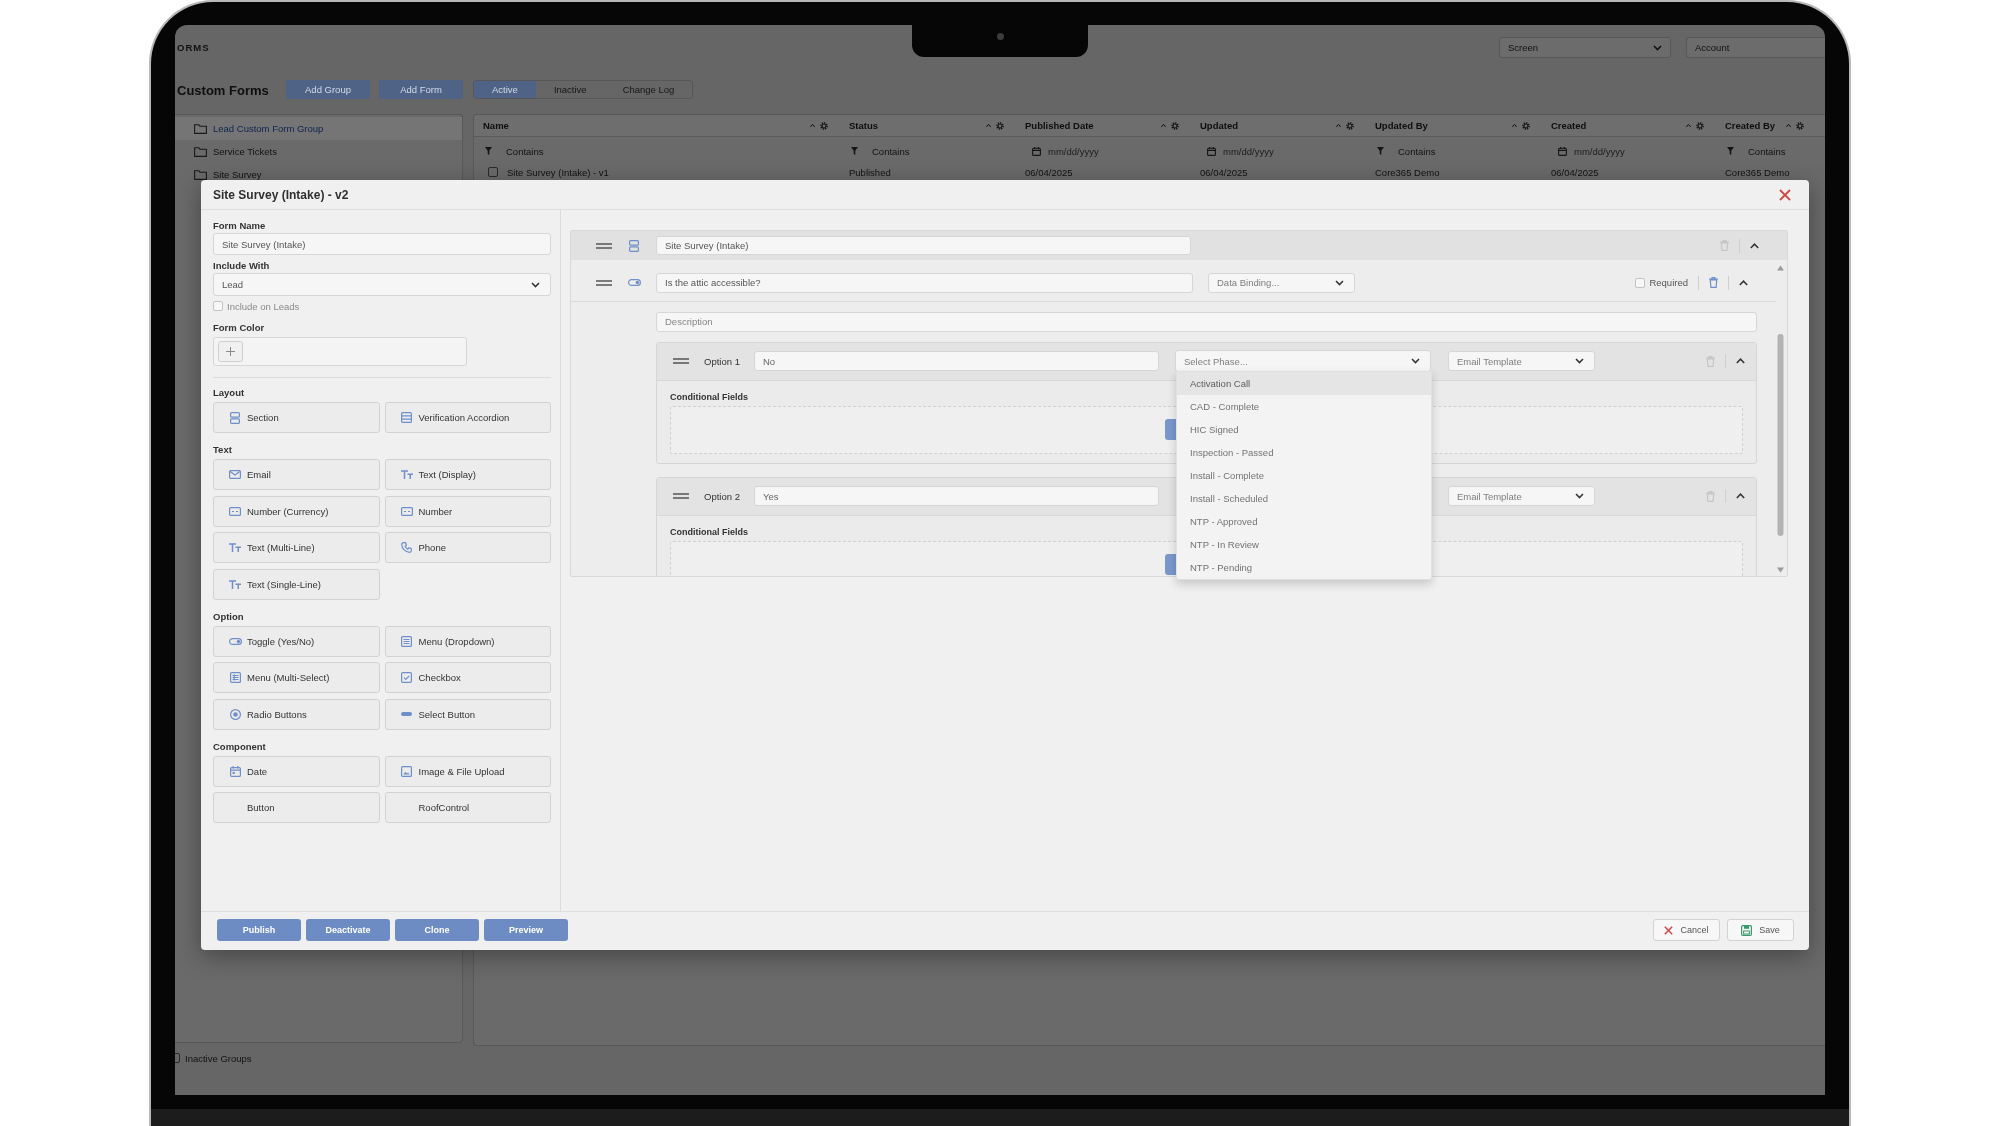  Describe the element at coordinates (230, 351) in the screenshot. I see `plus-icon` at that location.